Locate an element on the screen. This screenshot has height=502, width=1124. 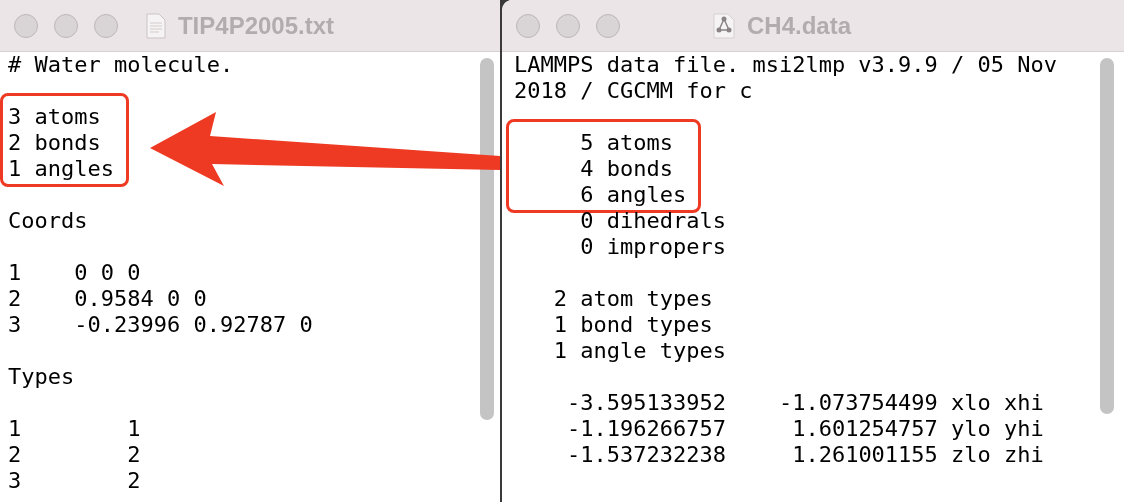
text-line: 2 0.9584 0 0 is located at coordinates (107, 299).